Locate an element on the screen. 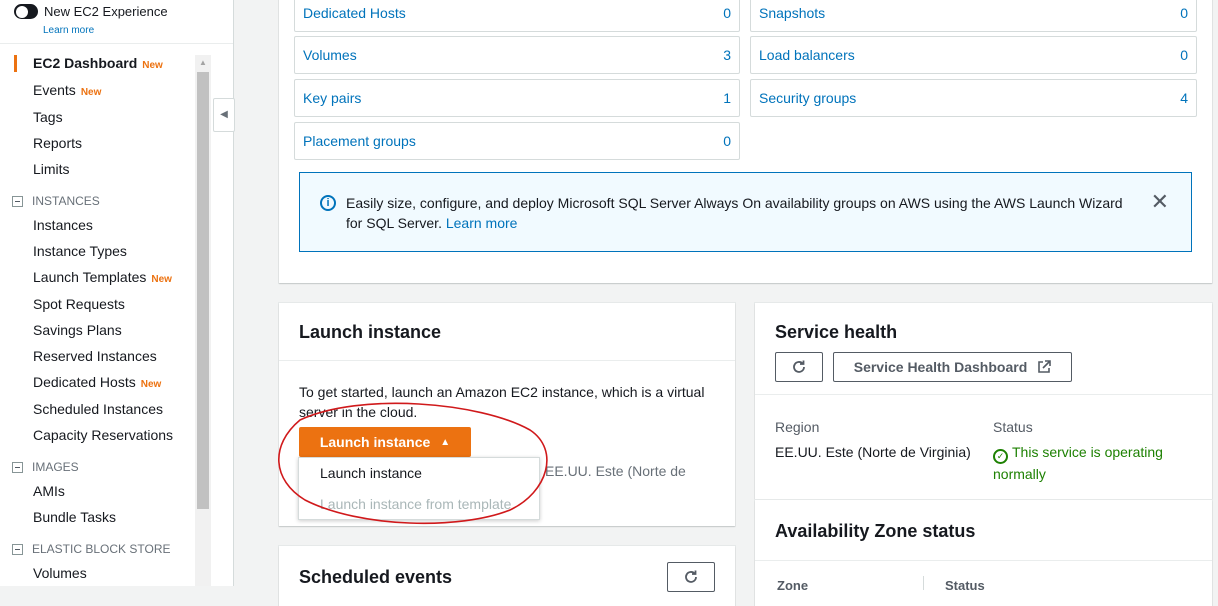 The width and height of the screenshot is (1218, 606). resource-label: Key pairs is located at coordinates (332, 98).